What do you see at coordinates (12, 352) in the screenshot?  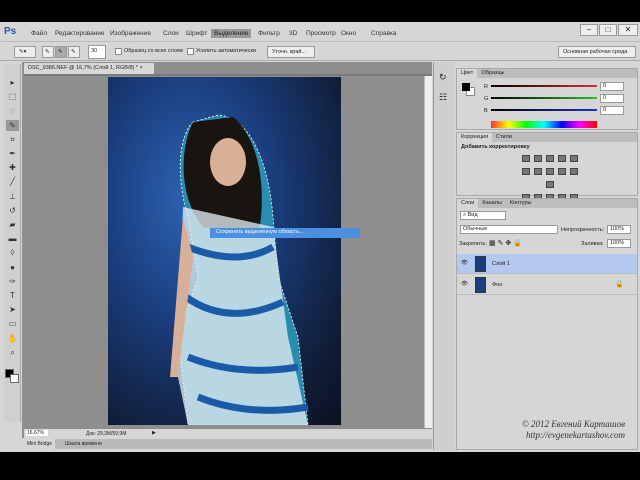 I see `zoom-tool-icon: ⌕` at bounding box center [12, 352].